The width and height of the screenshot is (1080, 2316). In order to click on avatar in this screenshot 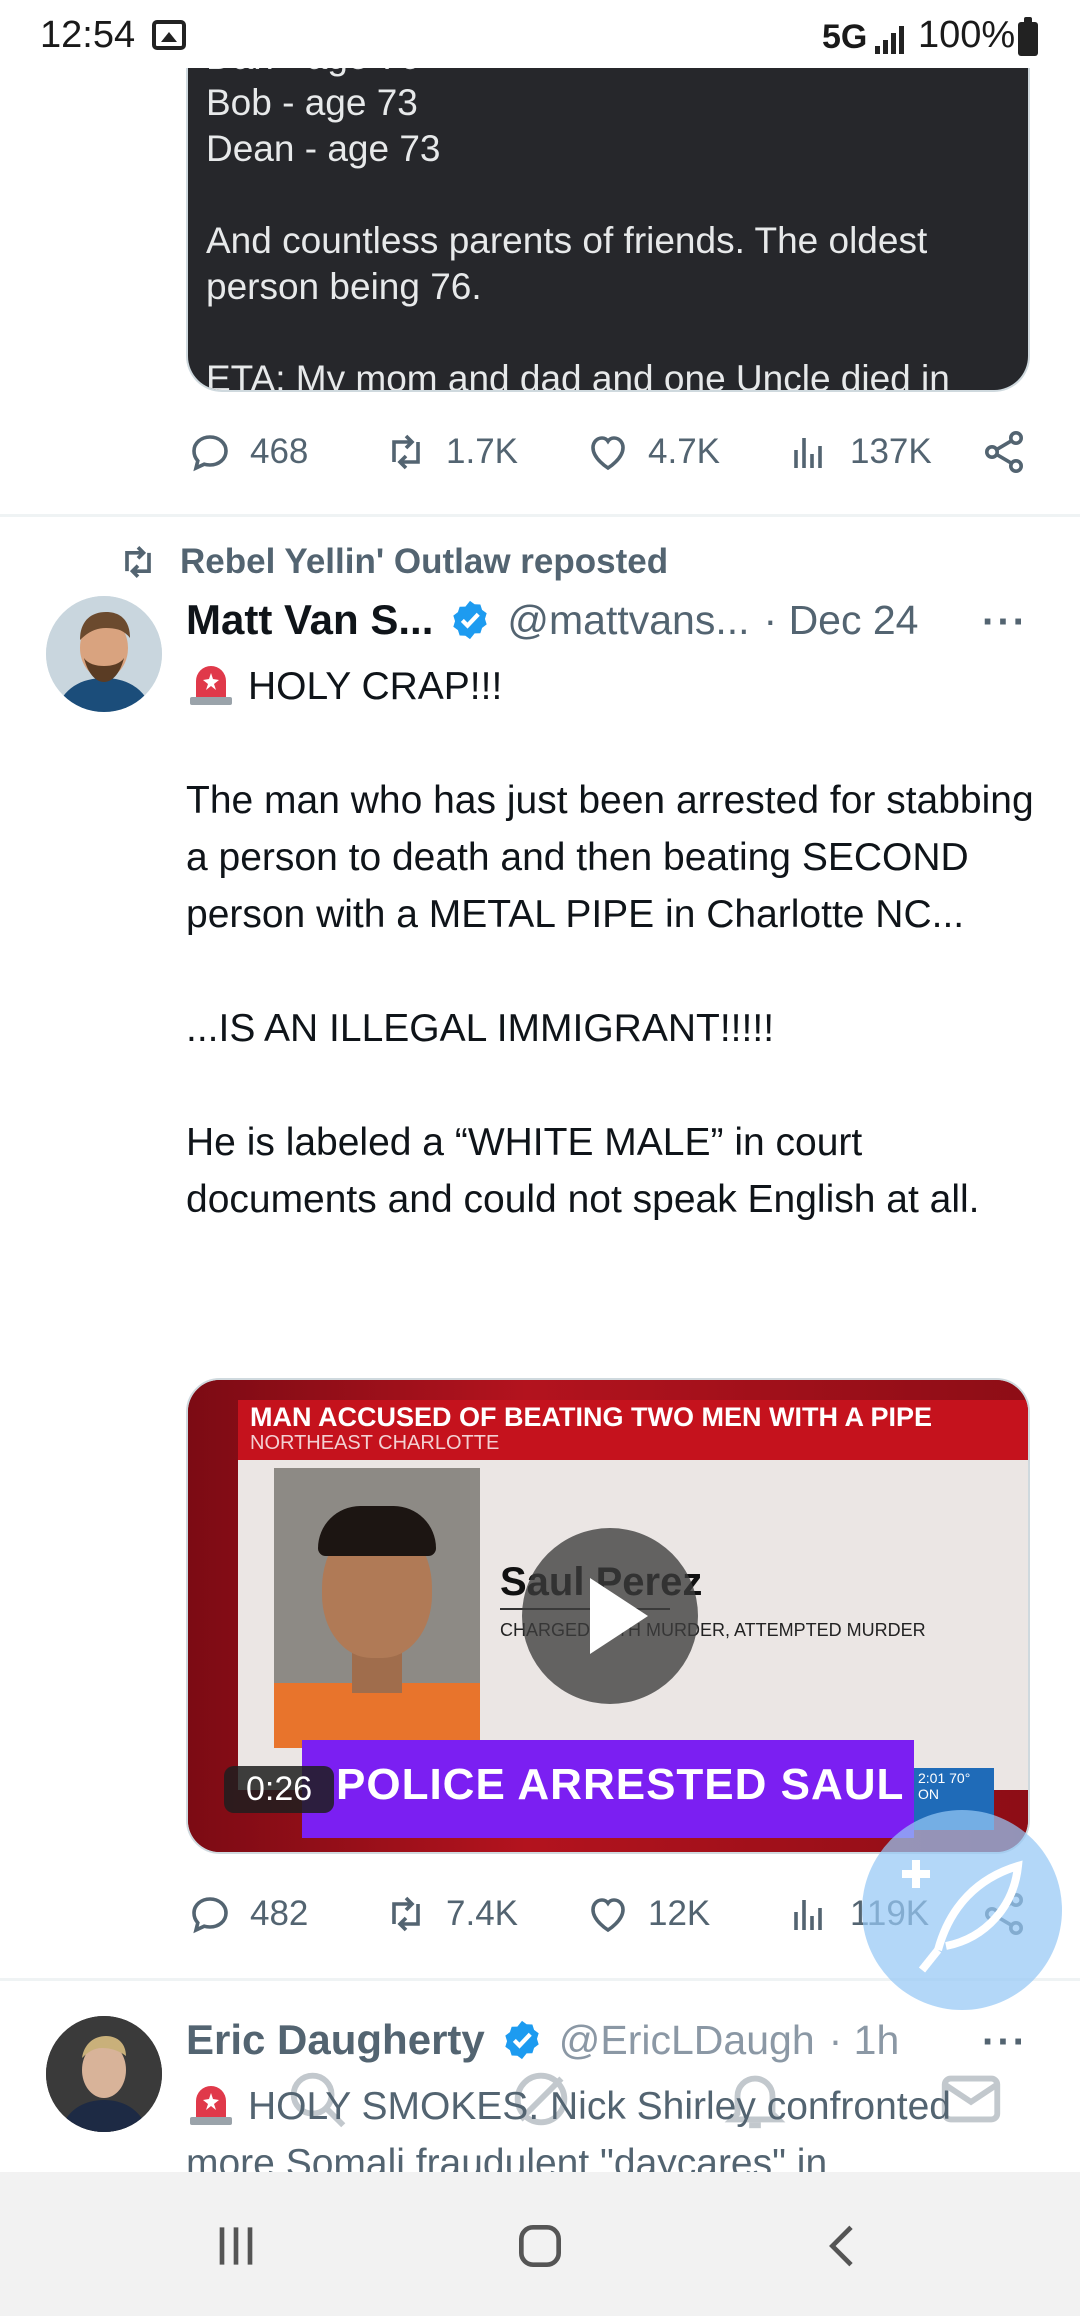, I will do `click(104, 654)`.